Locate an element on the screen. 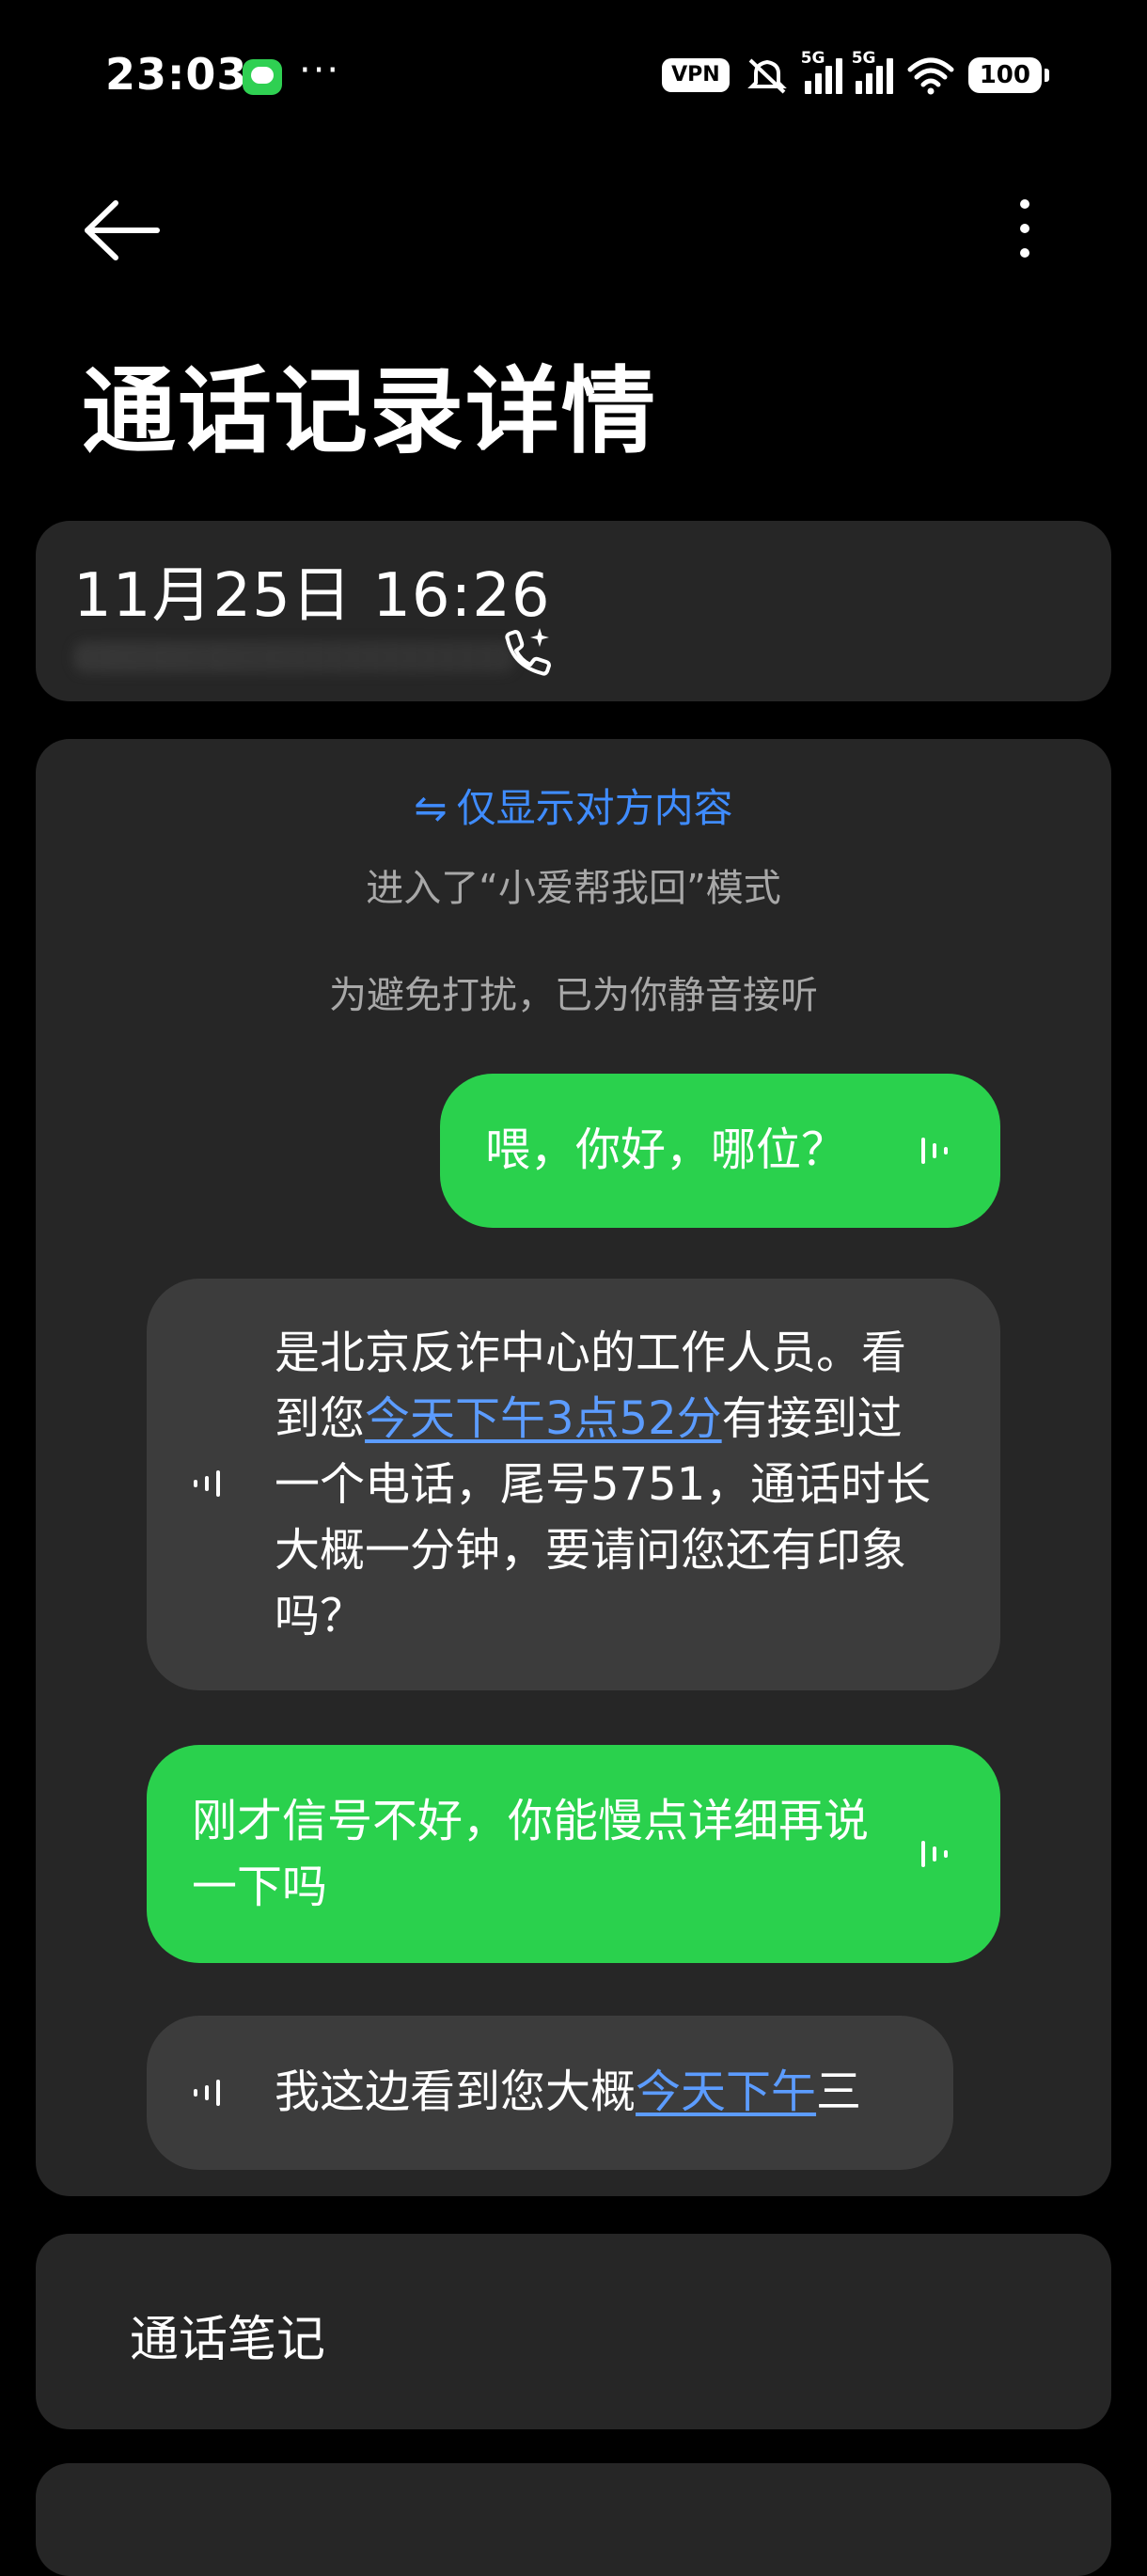 The height and width of the screenshot is (2576, 1147). wifi-icon is located at coordinates (930, 76).